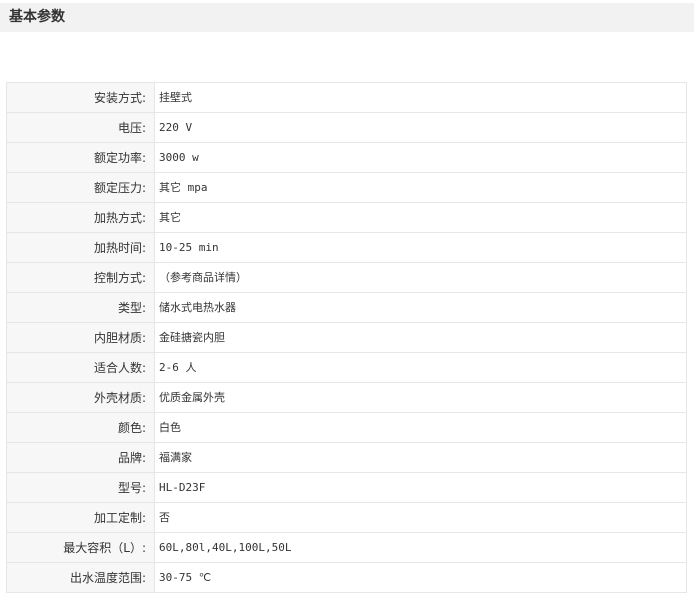 This screenshot has height=615, width=694. I want to click on table-row: 内胆材质: 金硅搪瓷内胆, so click(346, 337).